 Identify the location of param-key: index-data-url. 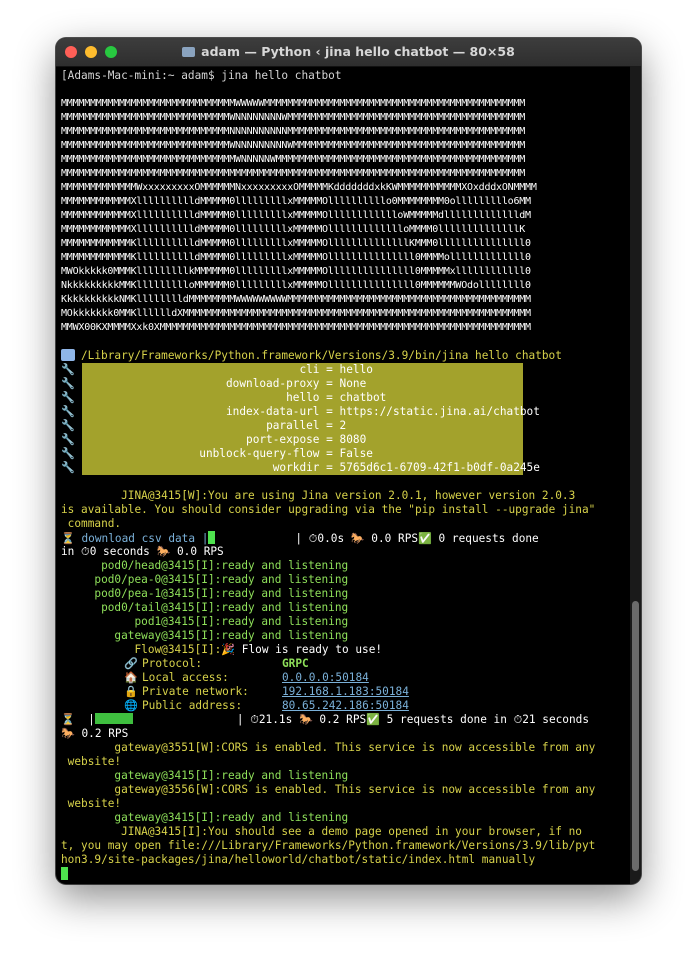
(272, 411).